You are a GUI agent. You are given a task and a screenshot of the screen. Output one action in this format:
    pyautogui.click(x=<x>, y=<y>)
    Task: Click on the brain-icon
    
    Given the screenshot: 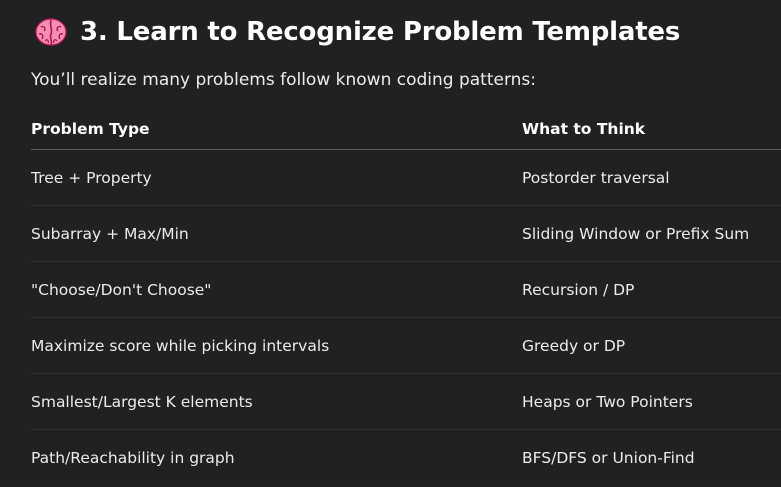 What is the action you would take?
    pyautogui.click(x=51, y=32)
    